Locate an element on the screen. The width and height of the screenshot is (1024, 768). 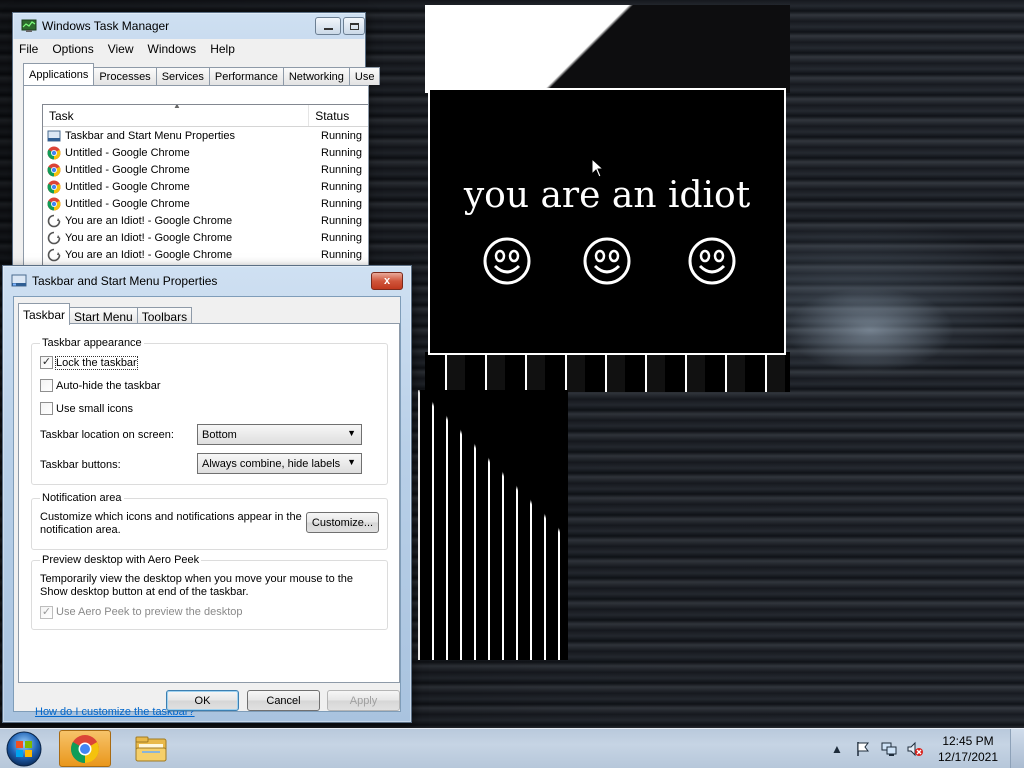
idiot-popup-text: you are an idiot is located at coordinates (607, 195).